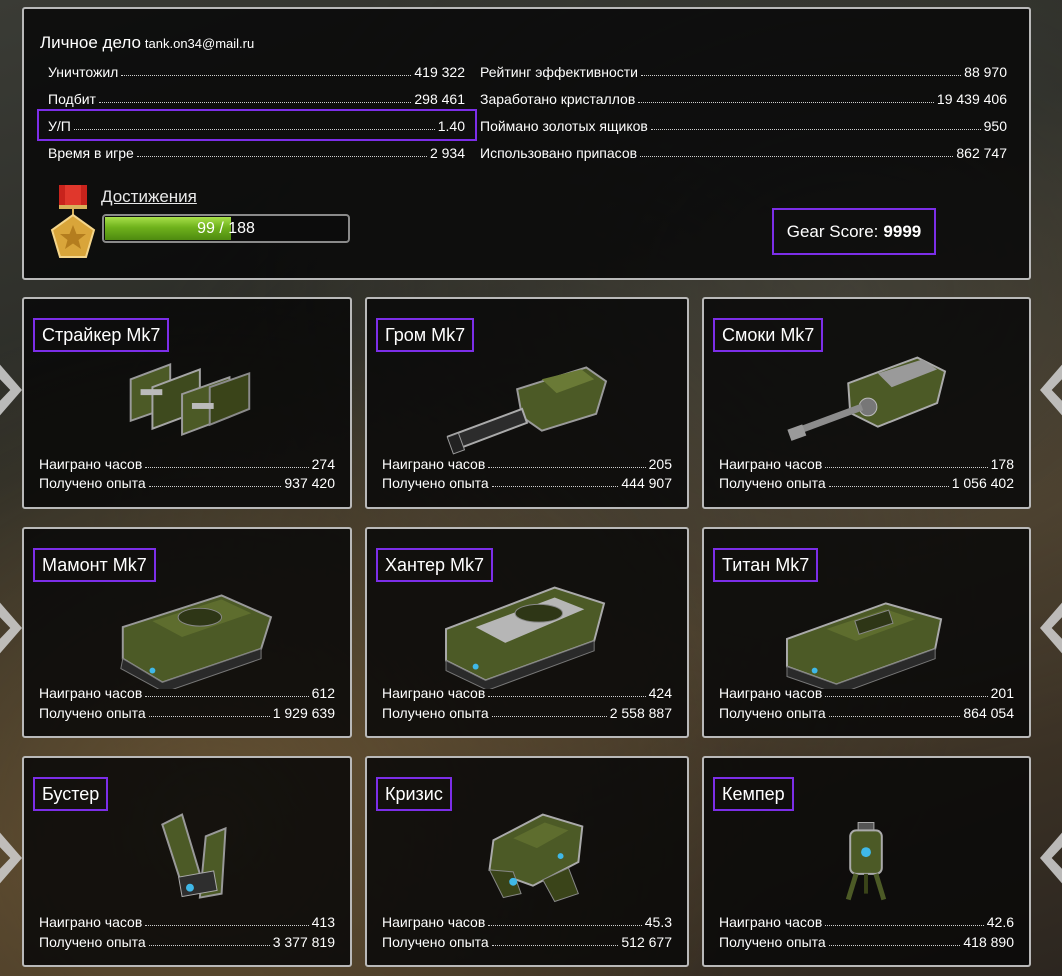 Image resolution: width=1062 pixels, height=976 pixels. Describe the element at coordinates (527, 713) in the screenshot. I see `xp-row: Получено опыта 2 558 887` at that location.